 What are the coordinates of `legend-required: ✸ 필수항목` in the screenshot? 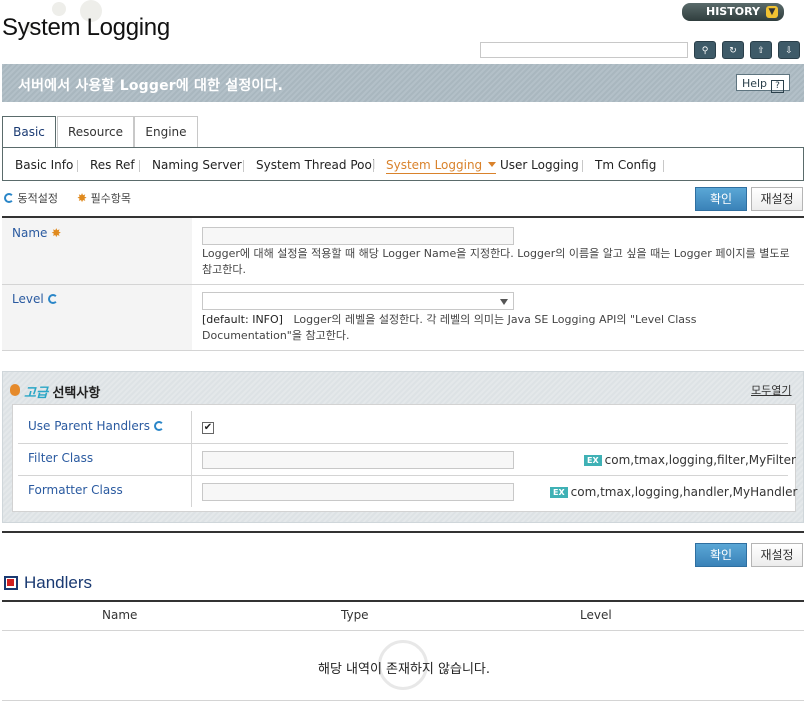 It's located at (104, 198).